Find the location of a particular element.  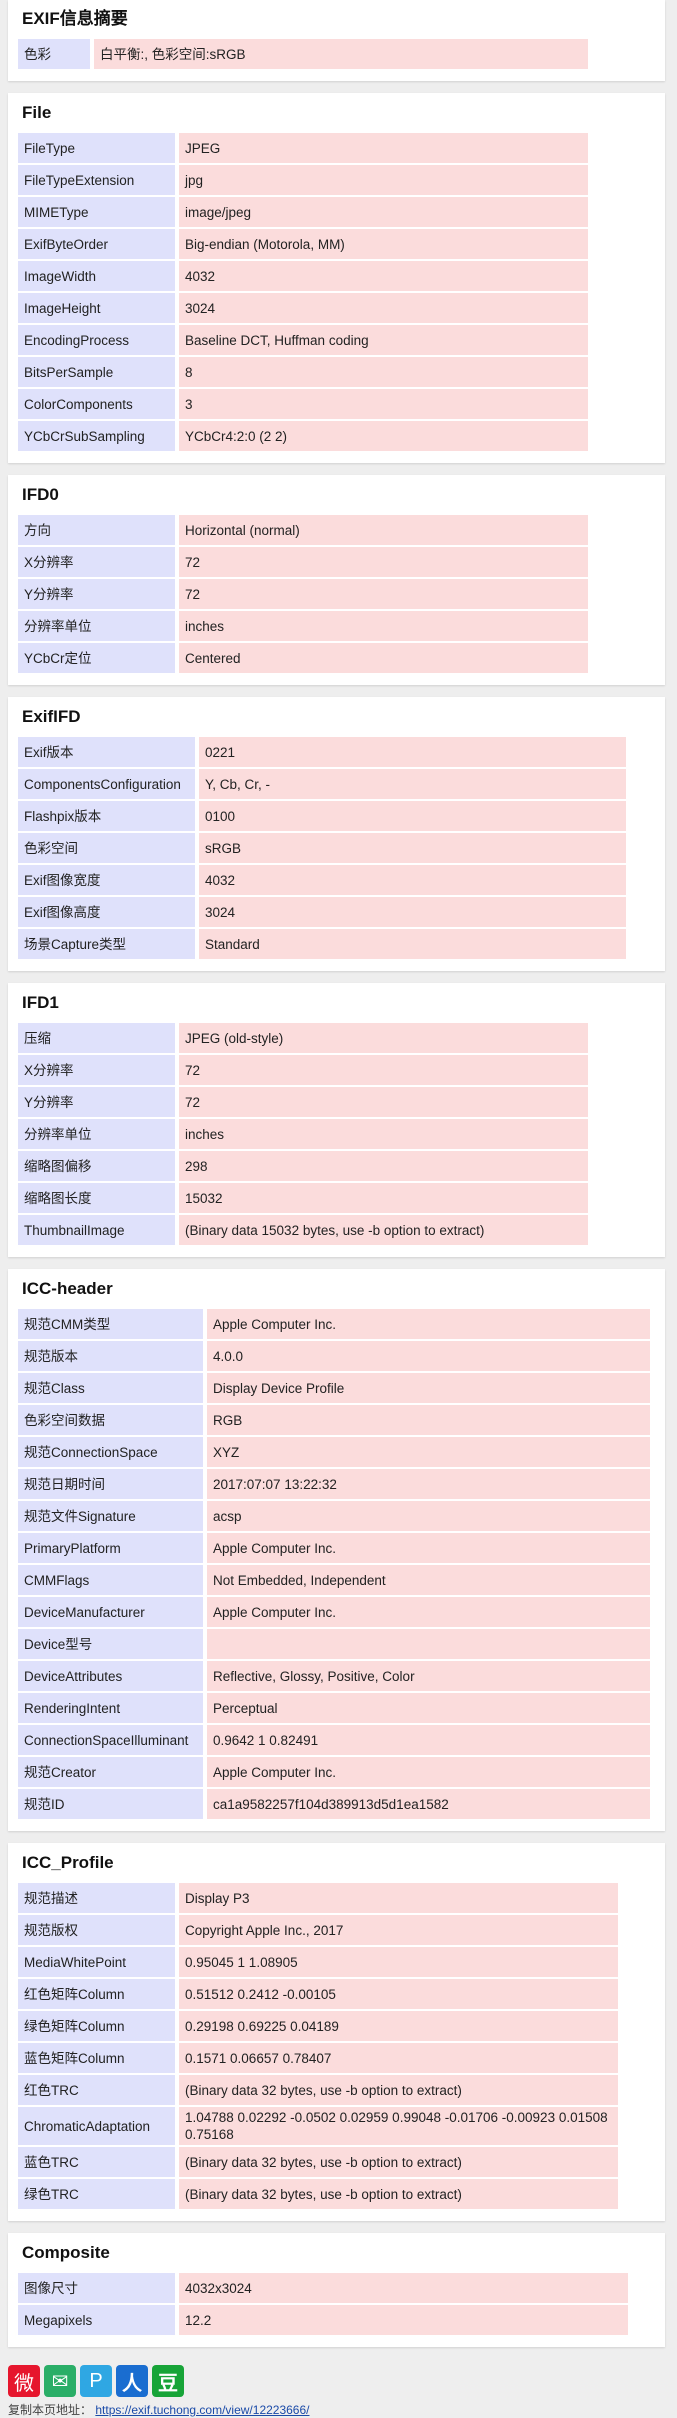

field-key: 规范Creator is located at coordinates (111, 1772).